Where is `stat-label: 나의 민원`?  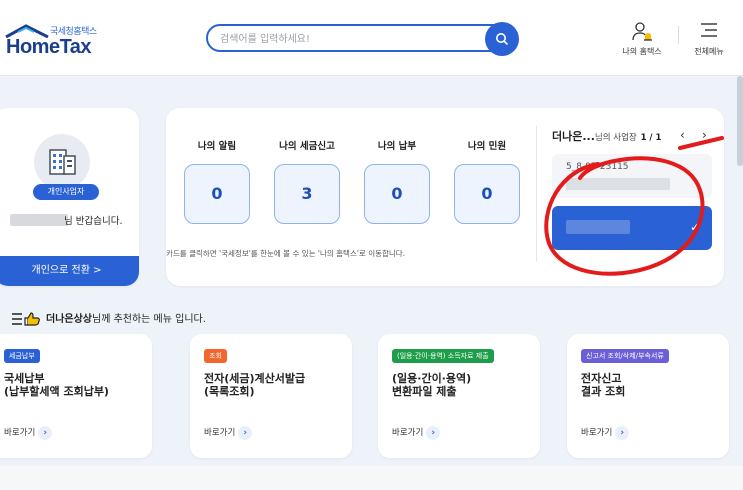
stat-label: 나의 민원 is located at coordinates (487, 146).